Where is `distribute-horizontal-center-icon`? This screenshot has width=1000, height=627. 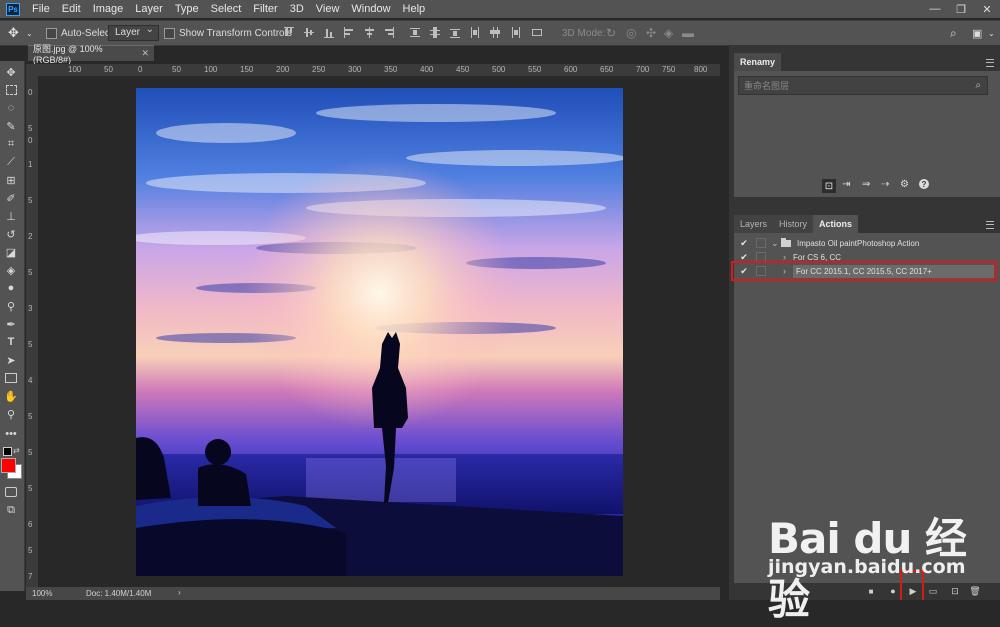
distribute-horizontal-center-icon is located at coordinates (495, 33).